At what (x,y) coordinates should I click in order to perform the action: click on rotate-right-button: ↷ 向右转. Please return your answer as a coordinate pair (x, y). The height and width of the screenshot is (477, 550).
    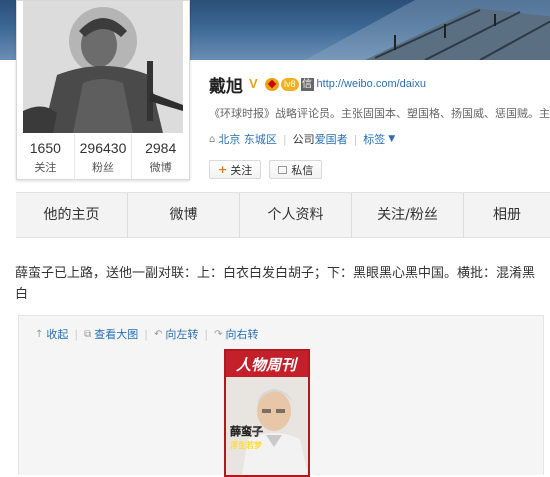
    Looking at the image, I should click on (236, 334).